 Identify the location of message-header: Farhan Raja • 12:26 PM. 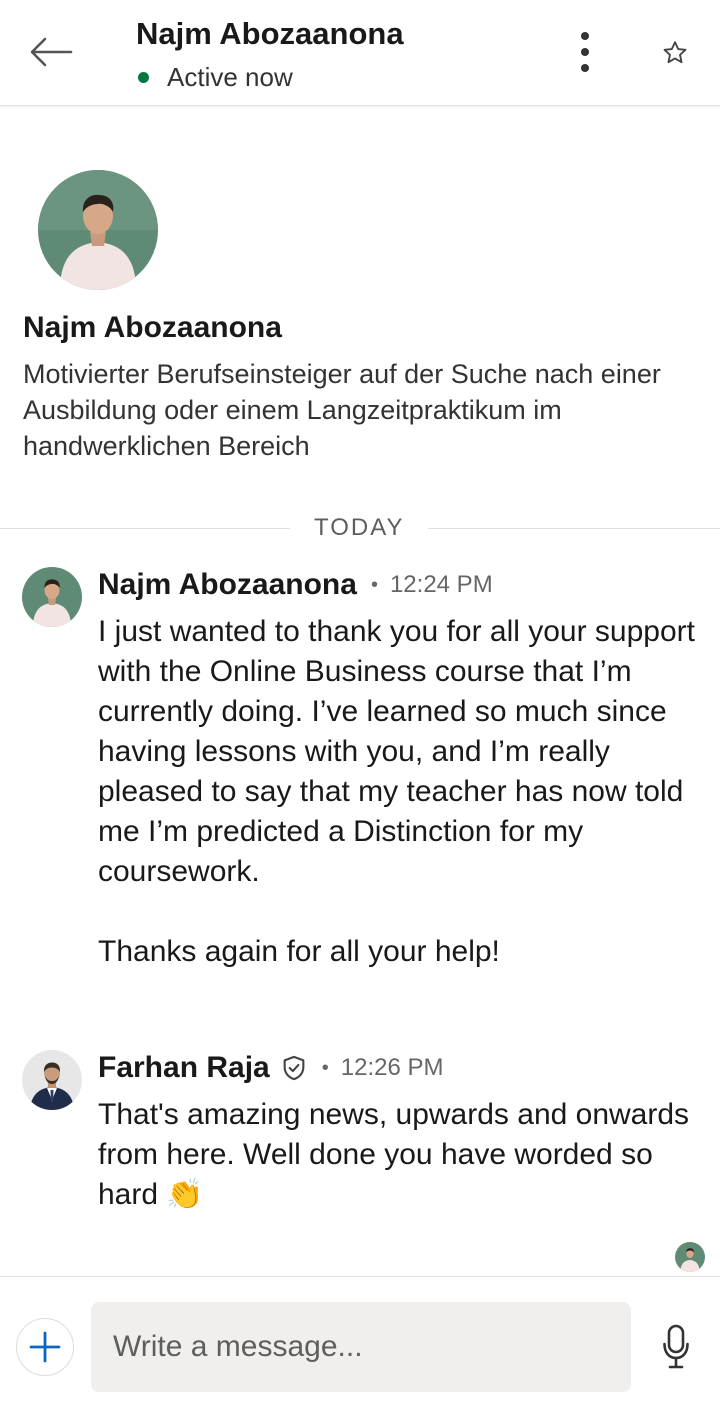
(270, 1068).